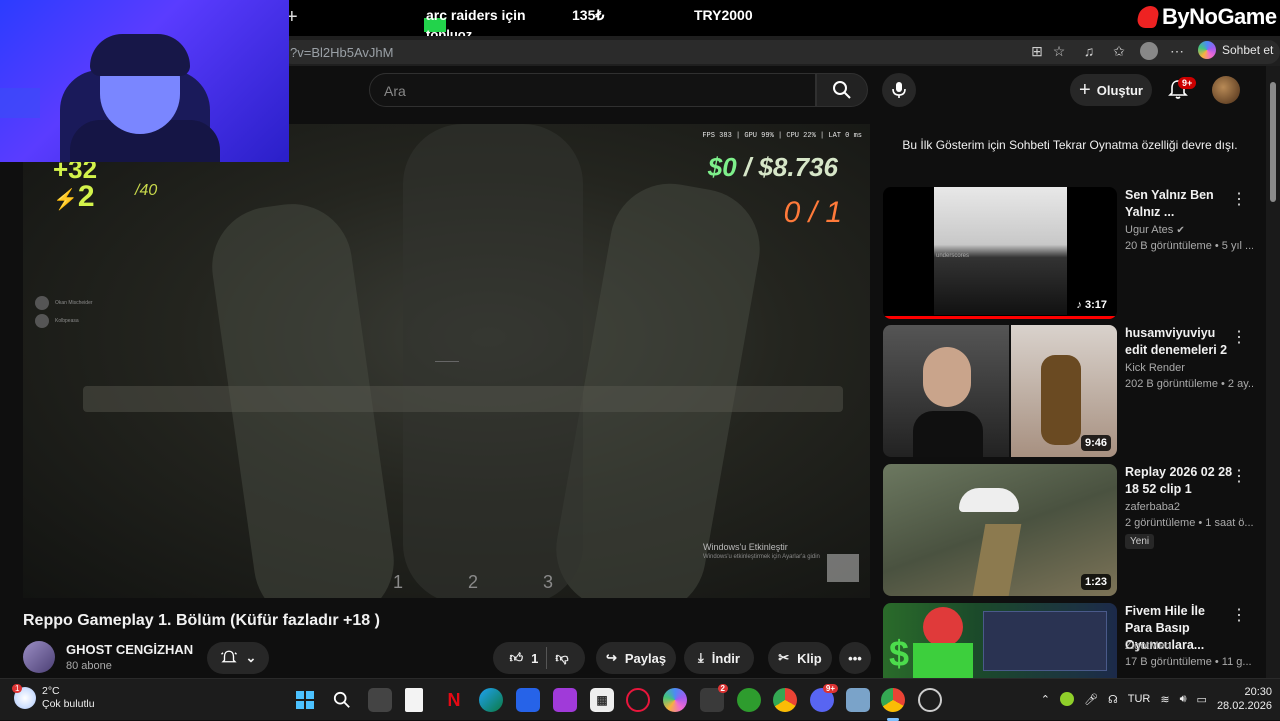  I want to click on more-menu-icon: ⋯, so click(1177, 51).